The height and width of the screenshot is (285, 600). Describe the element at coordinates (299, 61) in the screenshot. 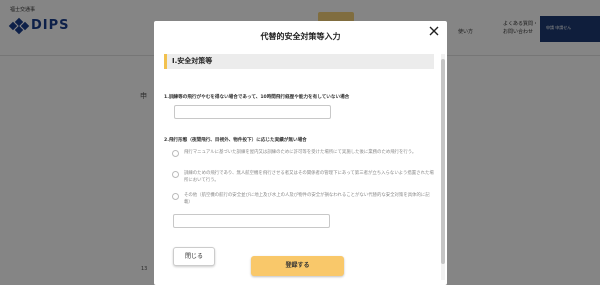

I see `section-heading: Ⅰ.安全対策等` at that location.